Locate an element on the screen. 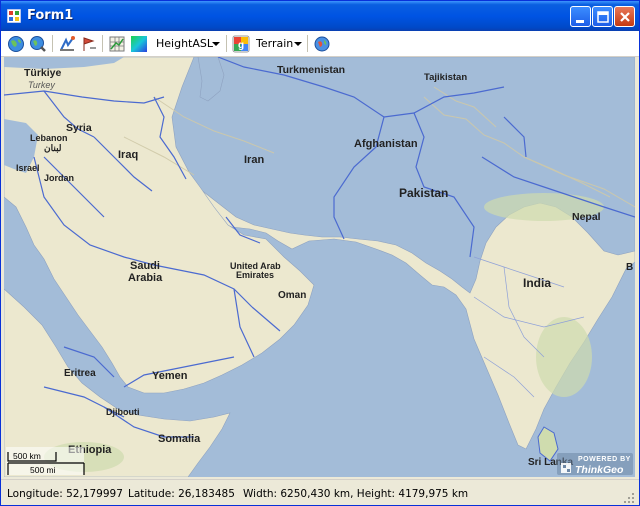 The image size is (640, 506). zoom-globe-icon is located at coordinates (38, 43).